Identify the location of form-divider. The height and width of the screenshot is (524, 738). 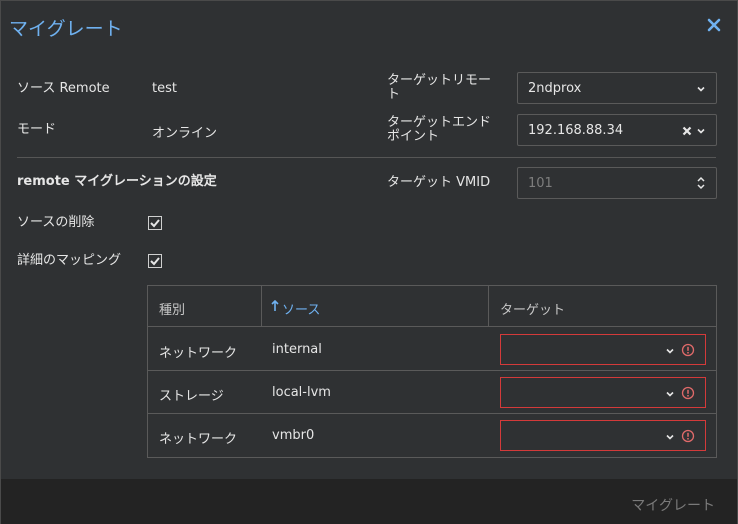
(366, 157).